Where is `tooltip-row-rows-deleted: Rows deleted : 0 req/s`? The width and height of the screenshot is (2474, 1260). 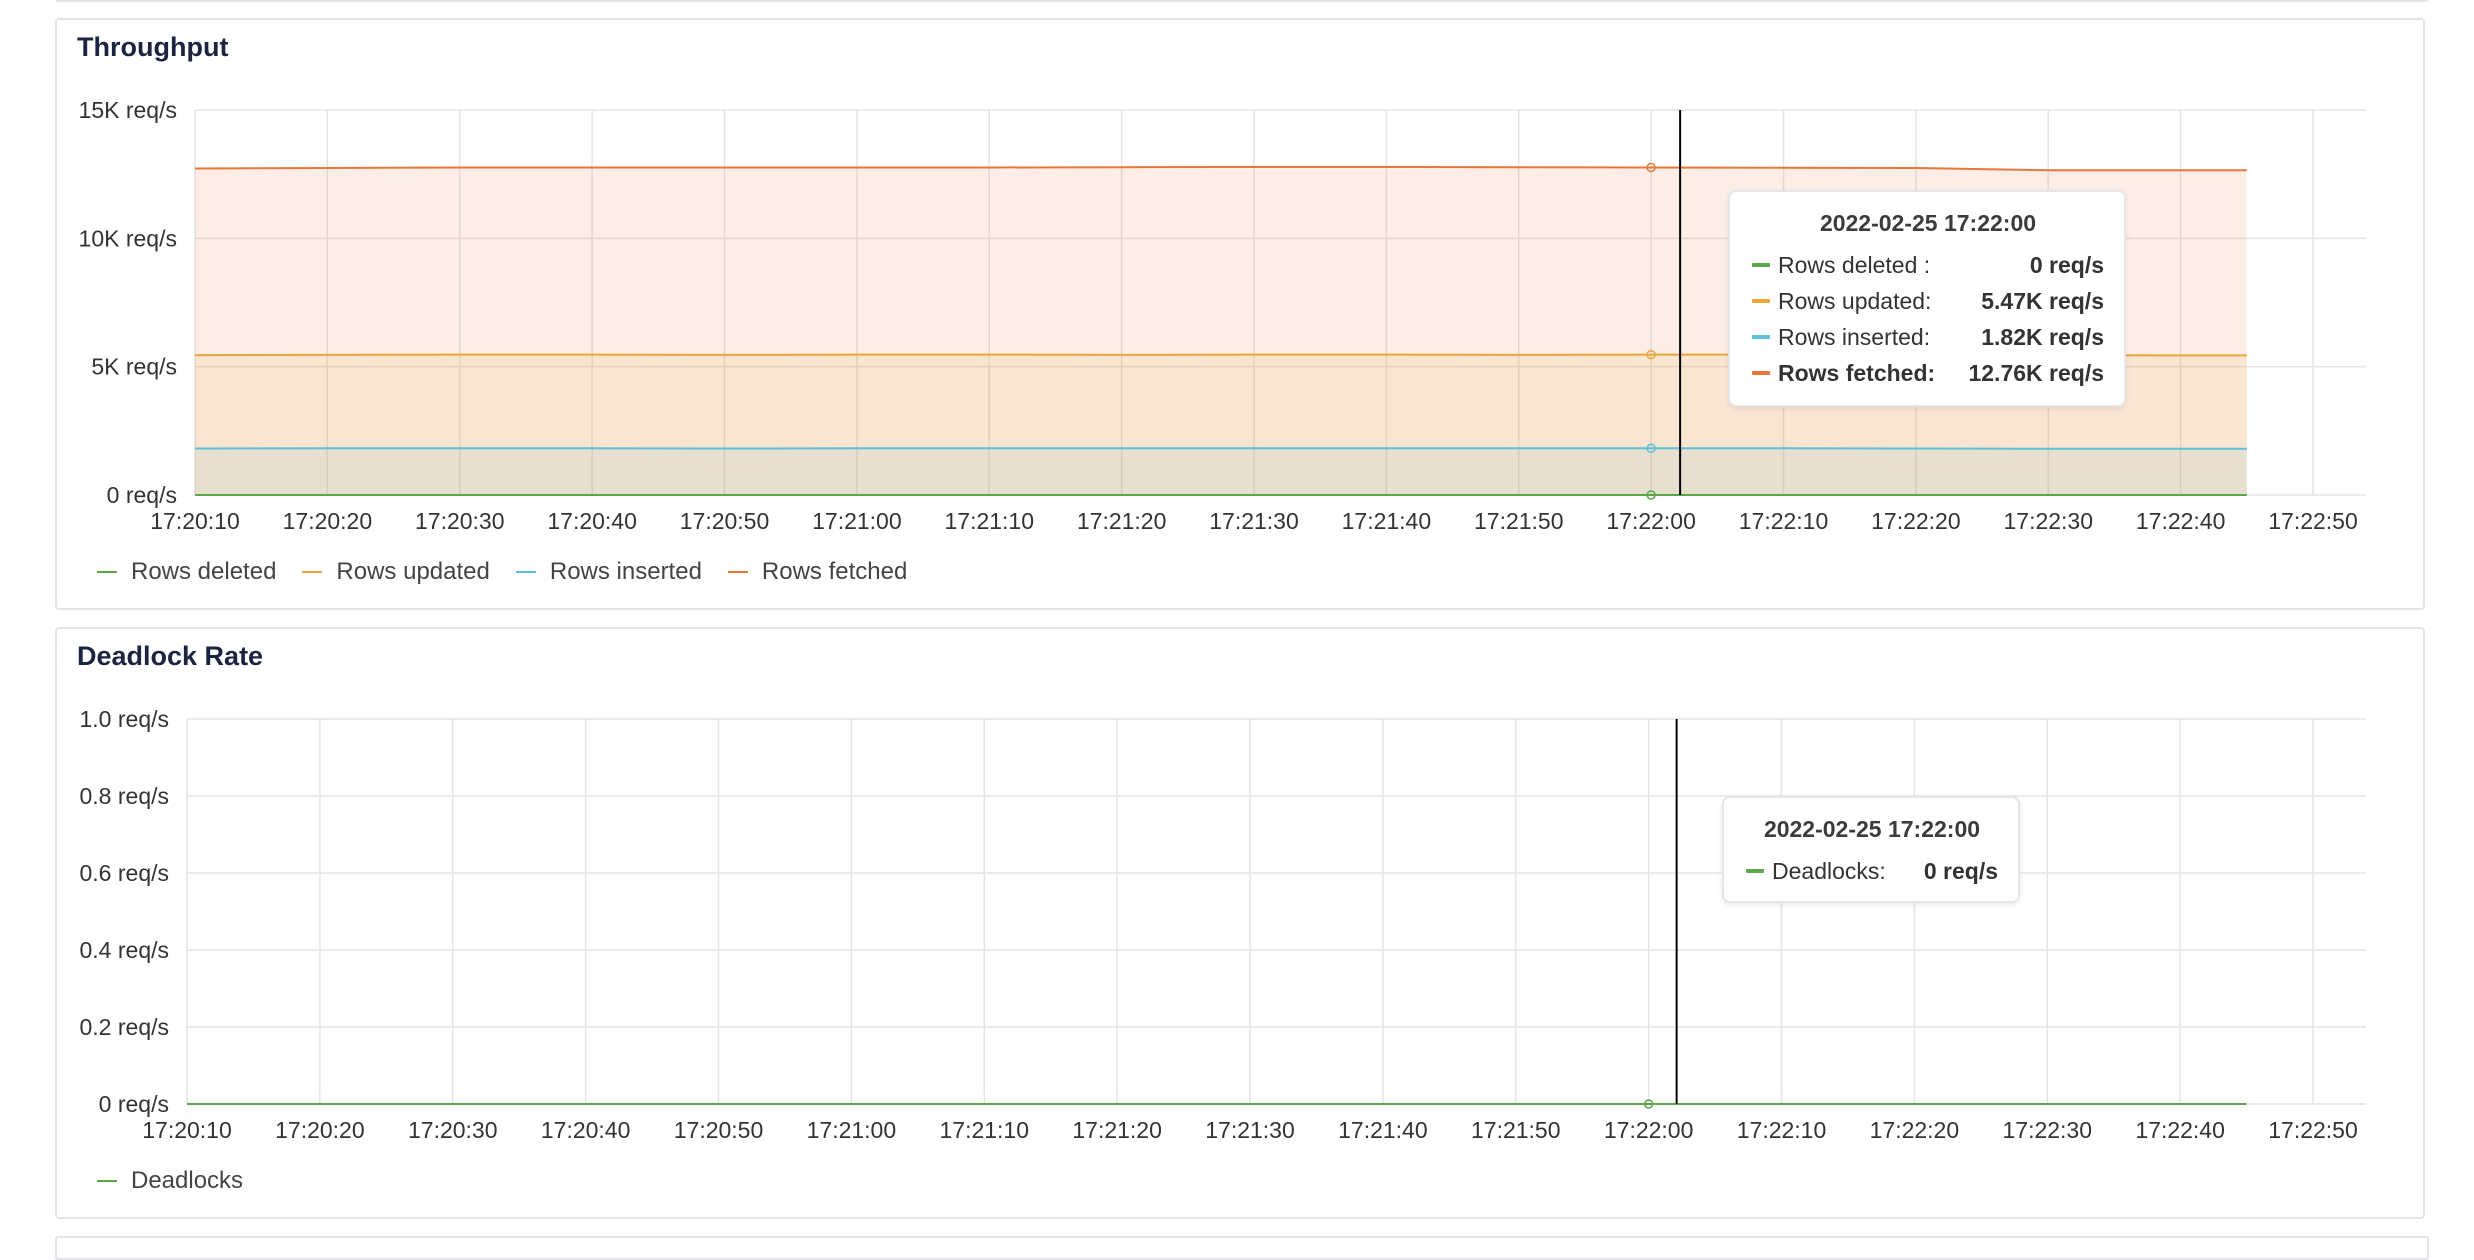 tooltip-row-rows-deleted: Rows deleted : 0 req/s is located at coordinates (1928, 265).